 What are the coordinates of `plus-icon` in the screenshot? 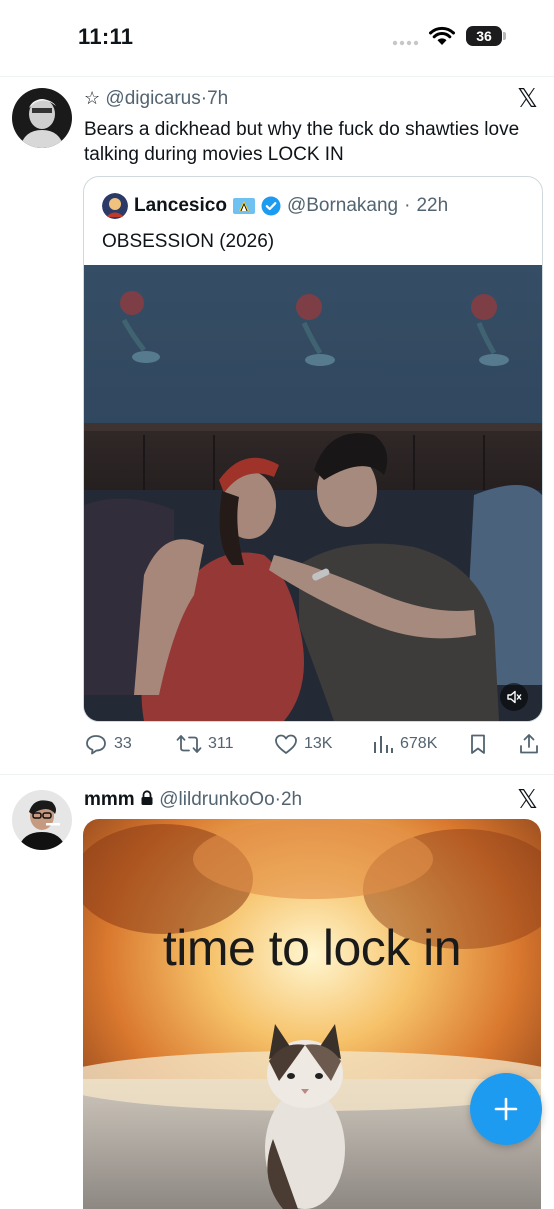 It's located at (506, 1109).